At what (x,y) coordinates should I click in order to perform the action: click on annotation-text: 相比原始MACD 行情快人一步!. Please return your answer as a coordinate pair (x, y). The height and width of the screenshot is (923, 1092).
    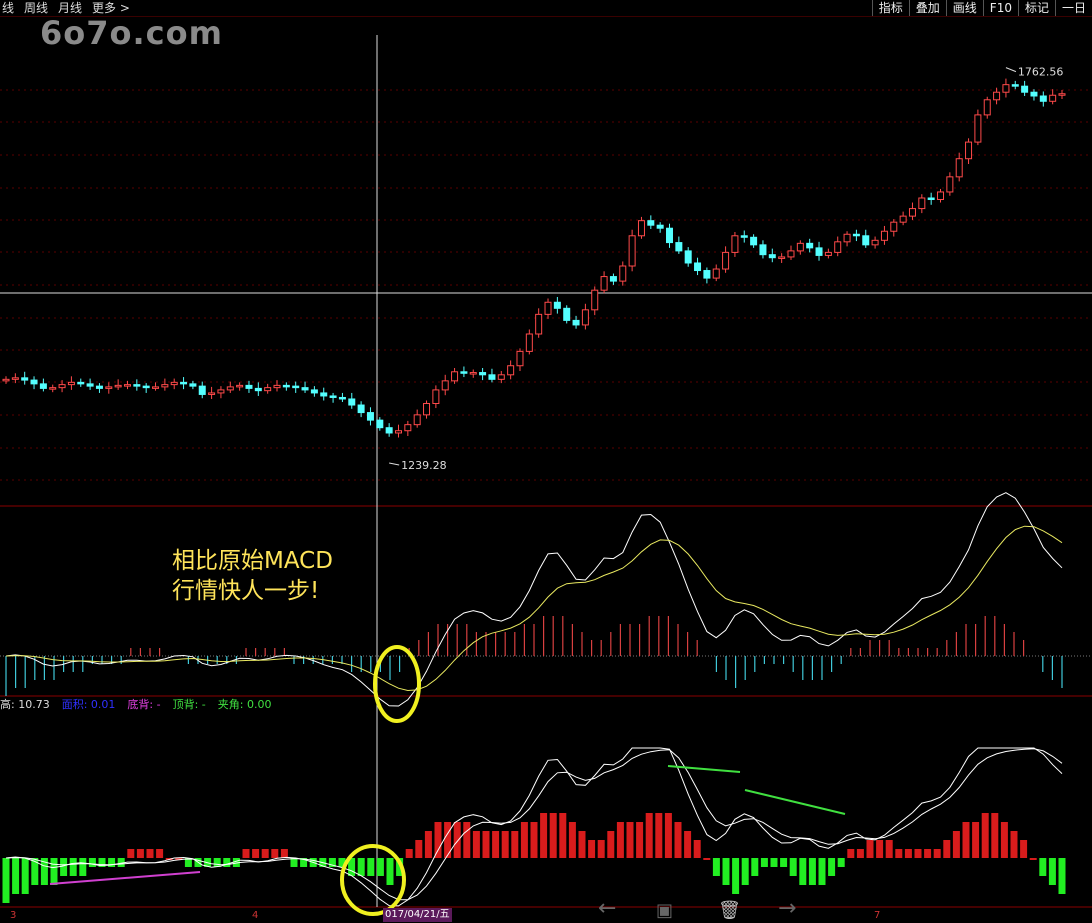
    Looking at the image, I should click on (252, 576).